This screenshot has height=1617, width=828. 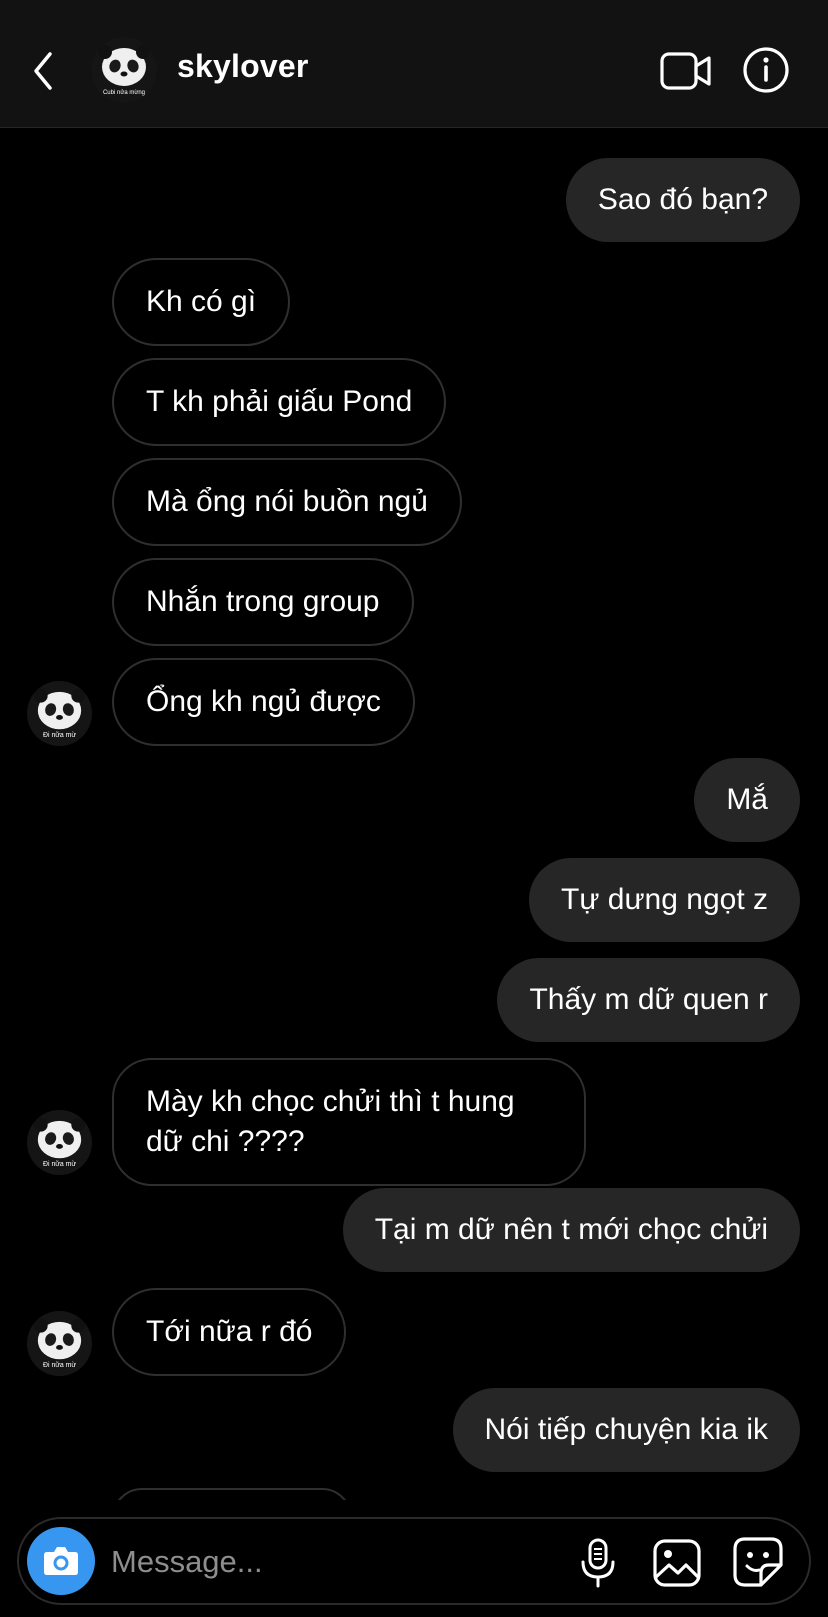 I want to click on info-button, so click(x=766, y=70).